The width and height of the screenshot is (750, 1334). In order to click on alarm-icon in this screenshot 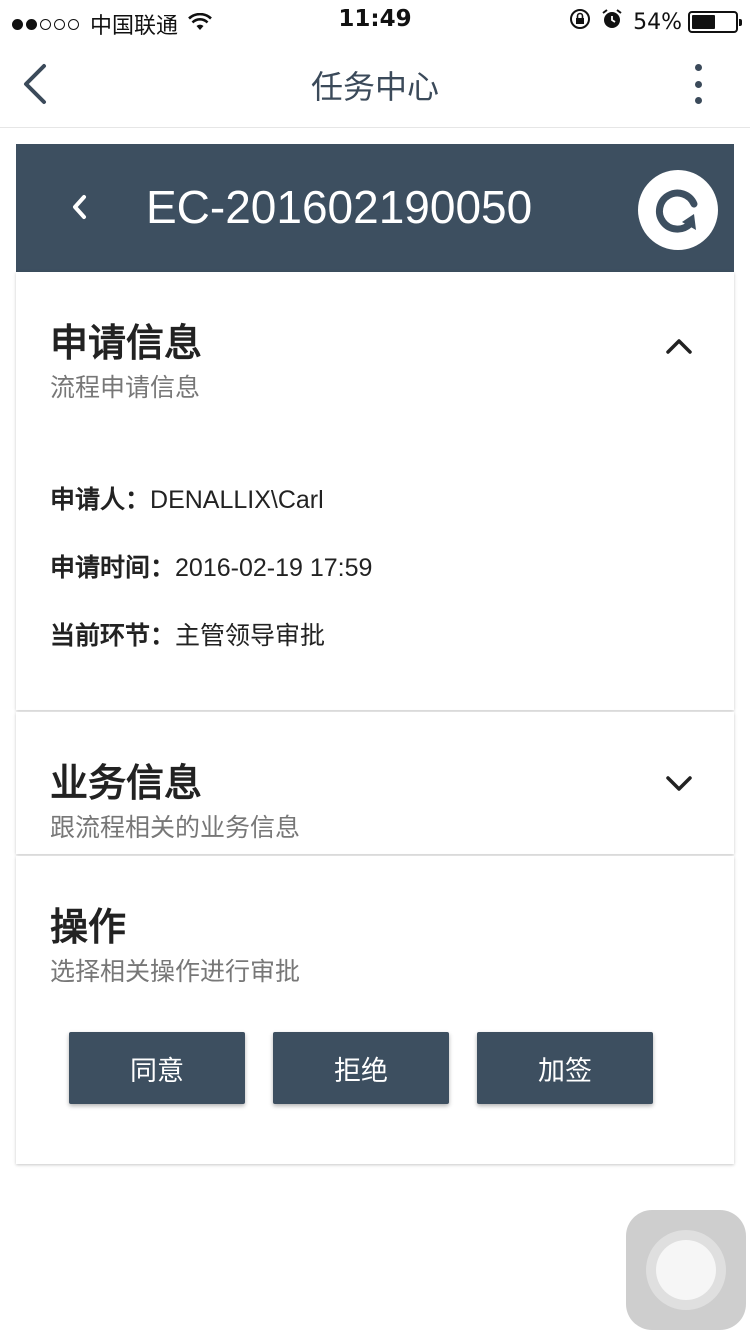, I will do `click(612, 22)`.